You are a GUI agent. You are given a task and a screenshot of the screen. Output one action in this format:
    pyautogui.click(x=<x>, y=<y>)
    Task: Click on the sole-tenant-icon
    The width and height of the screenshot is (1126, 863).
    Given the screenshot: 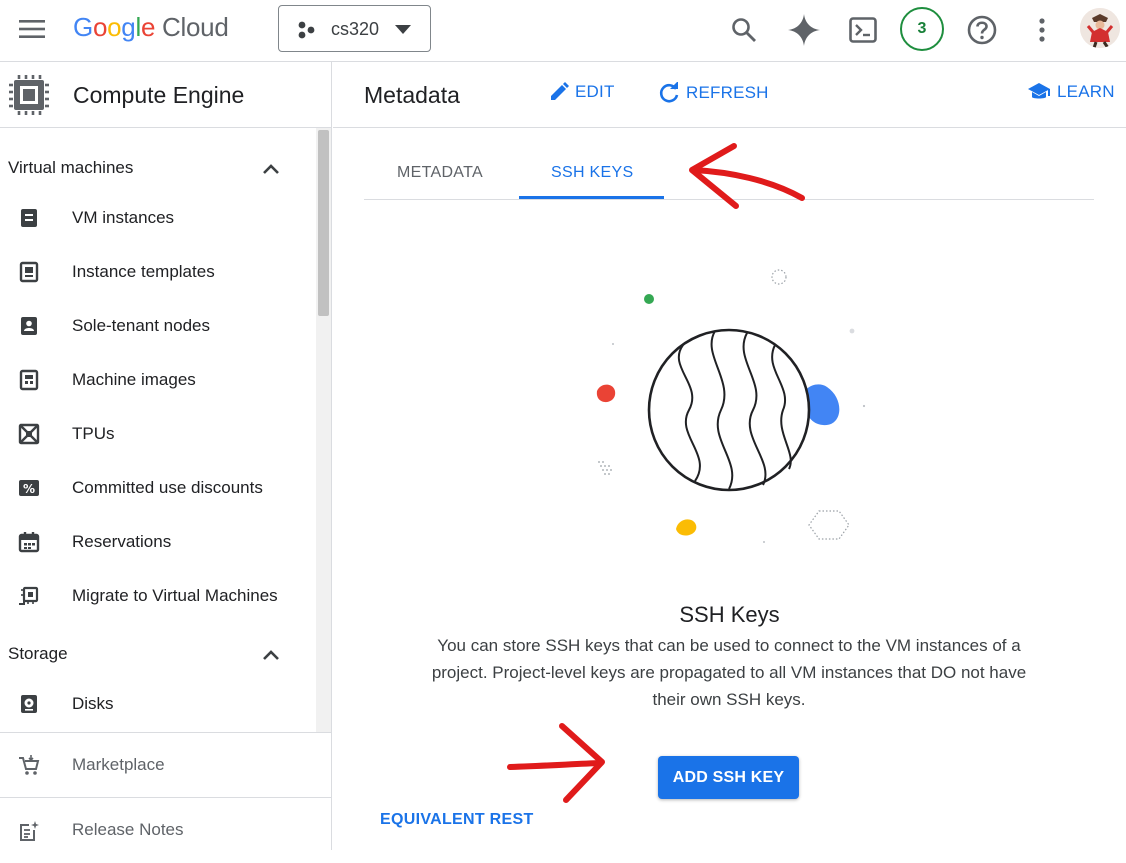 What is the action you would take?
    pyautogui.click(x=29, y=326)
    